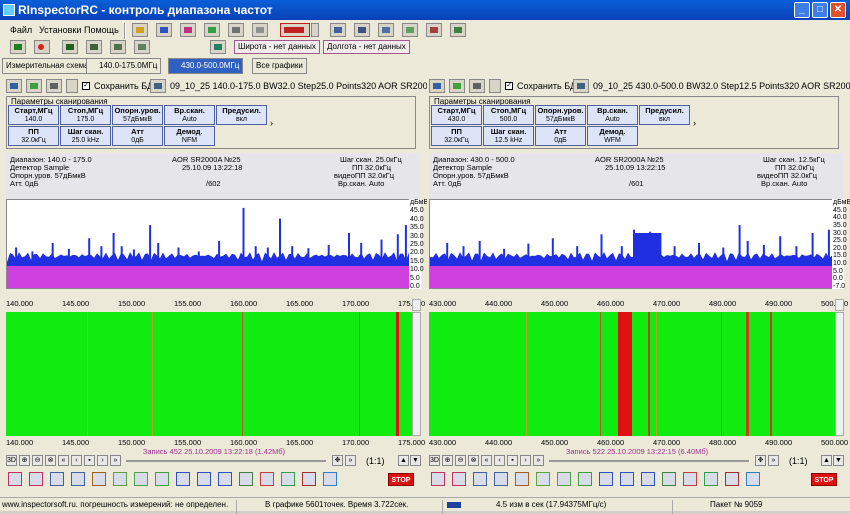 Image resolution: width=850 pixels, height=514 pixels. I want to click on report-icon, so click(434, 30).